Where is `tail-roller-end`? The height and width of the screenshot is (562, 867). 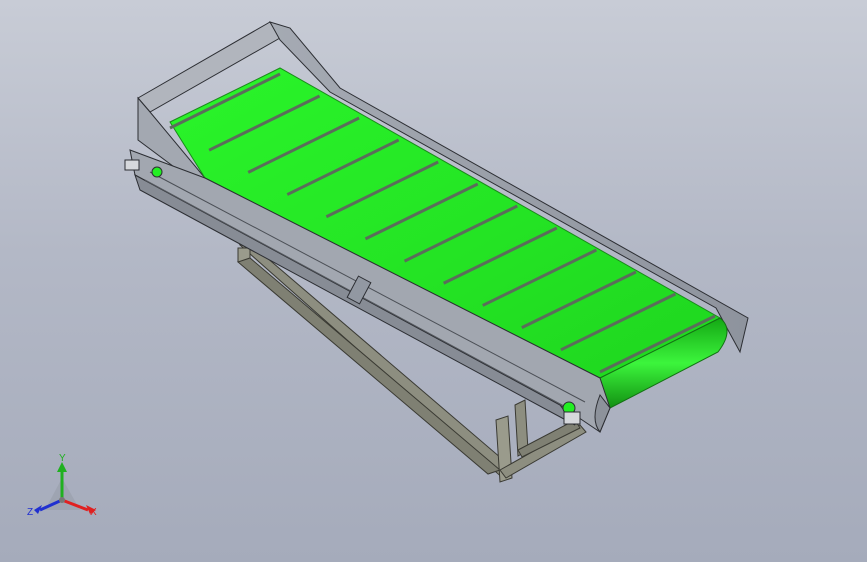
tail-roller-end is located at coordinates (157, 172).